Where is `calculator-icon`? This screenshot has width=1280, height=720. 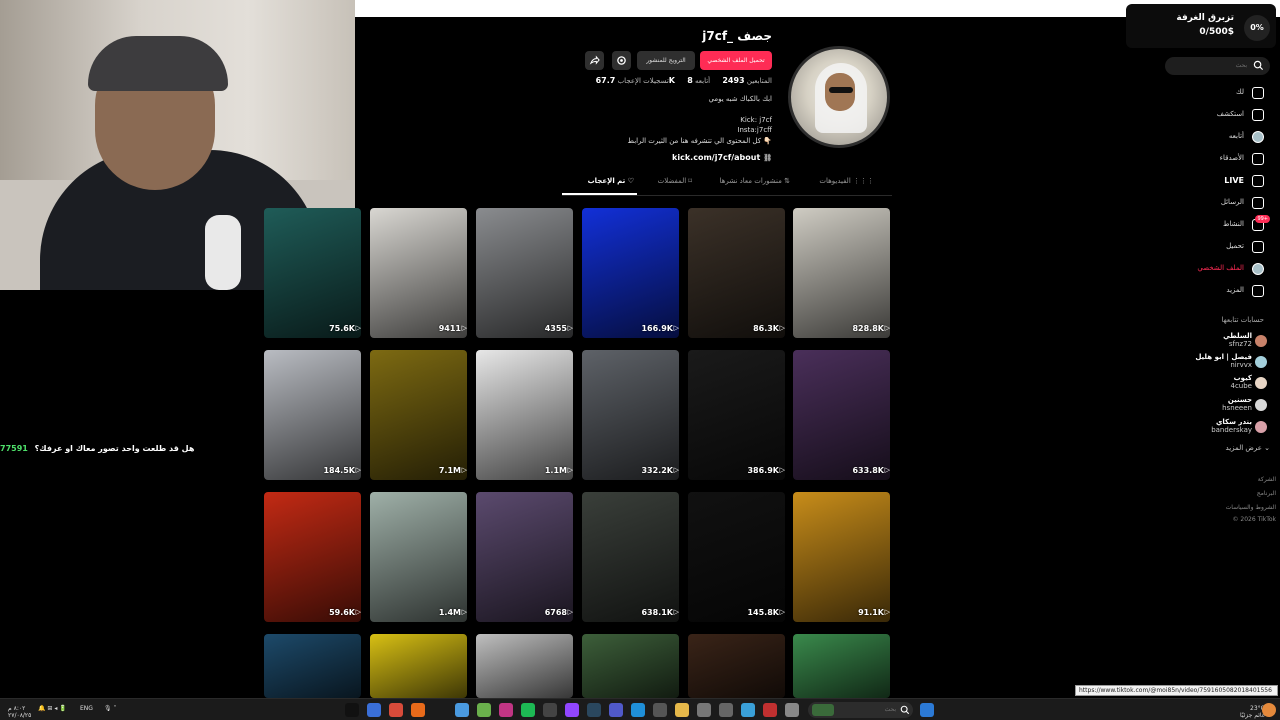
calculator-icon is located at coordinates (660, 710).